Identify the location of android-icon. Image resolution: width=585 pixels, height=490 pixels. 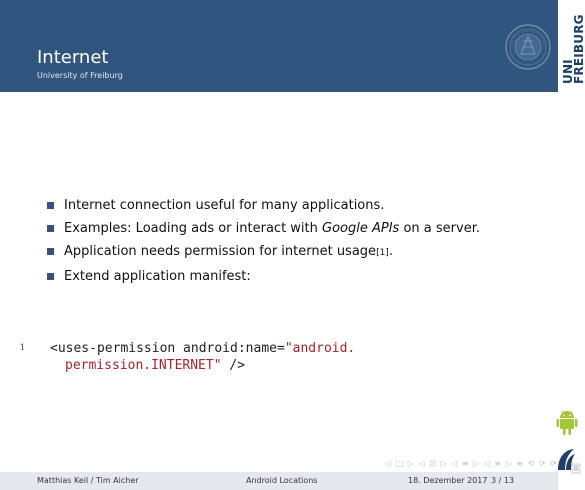
(567, 422).